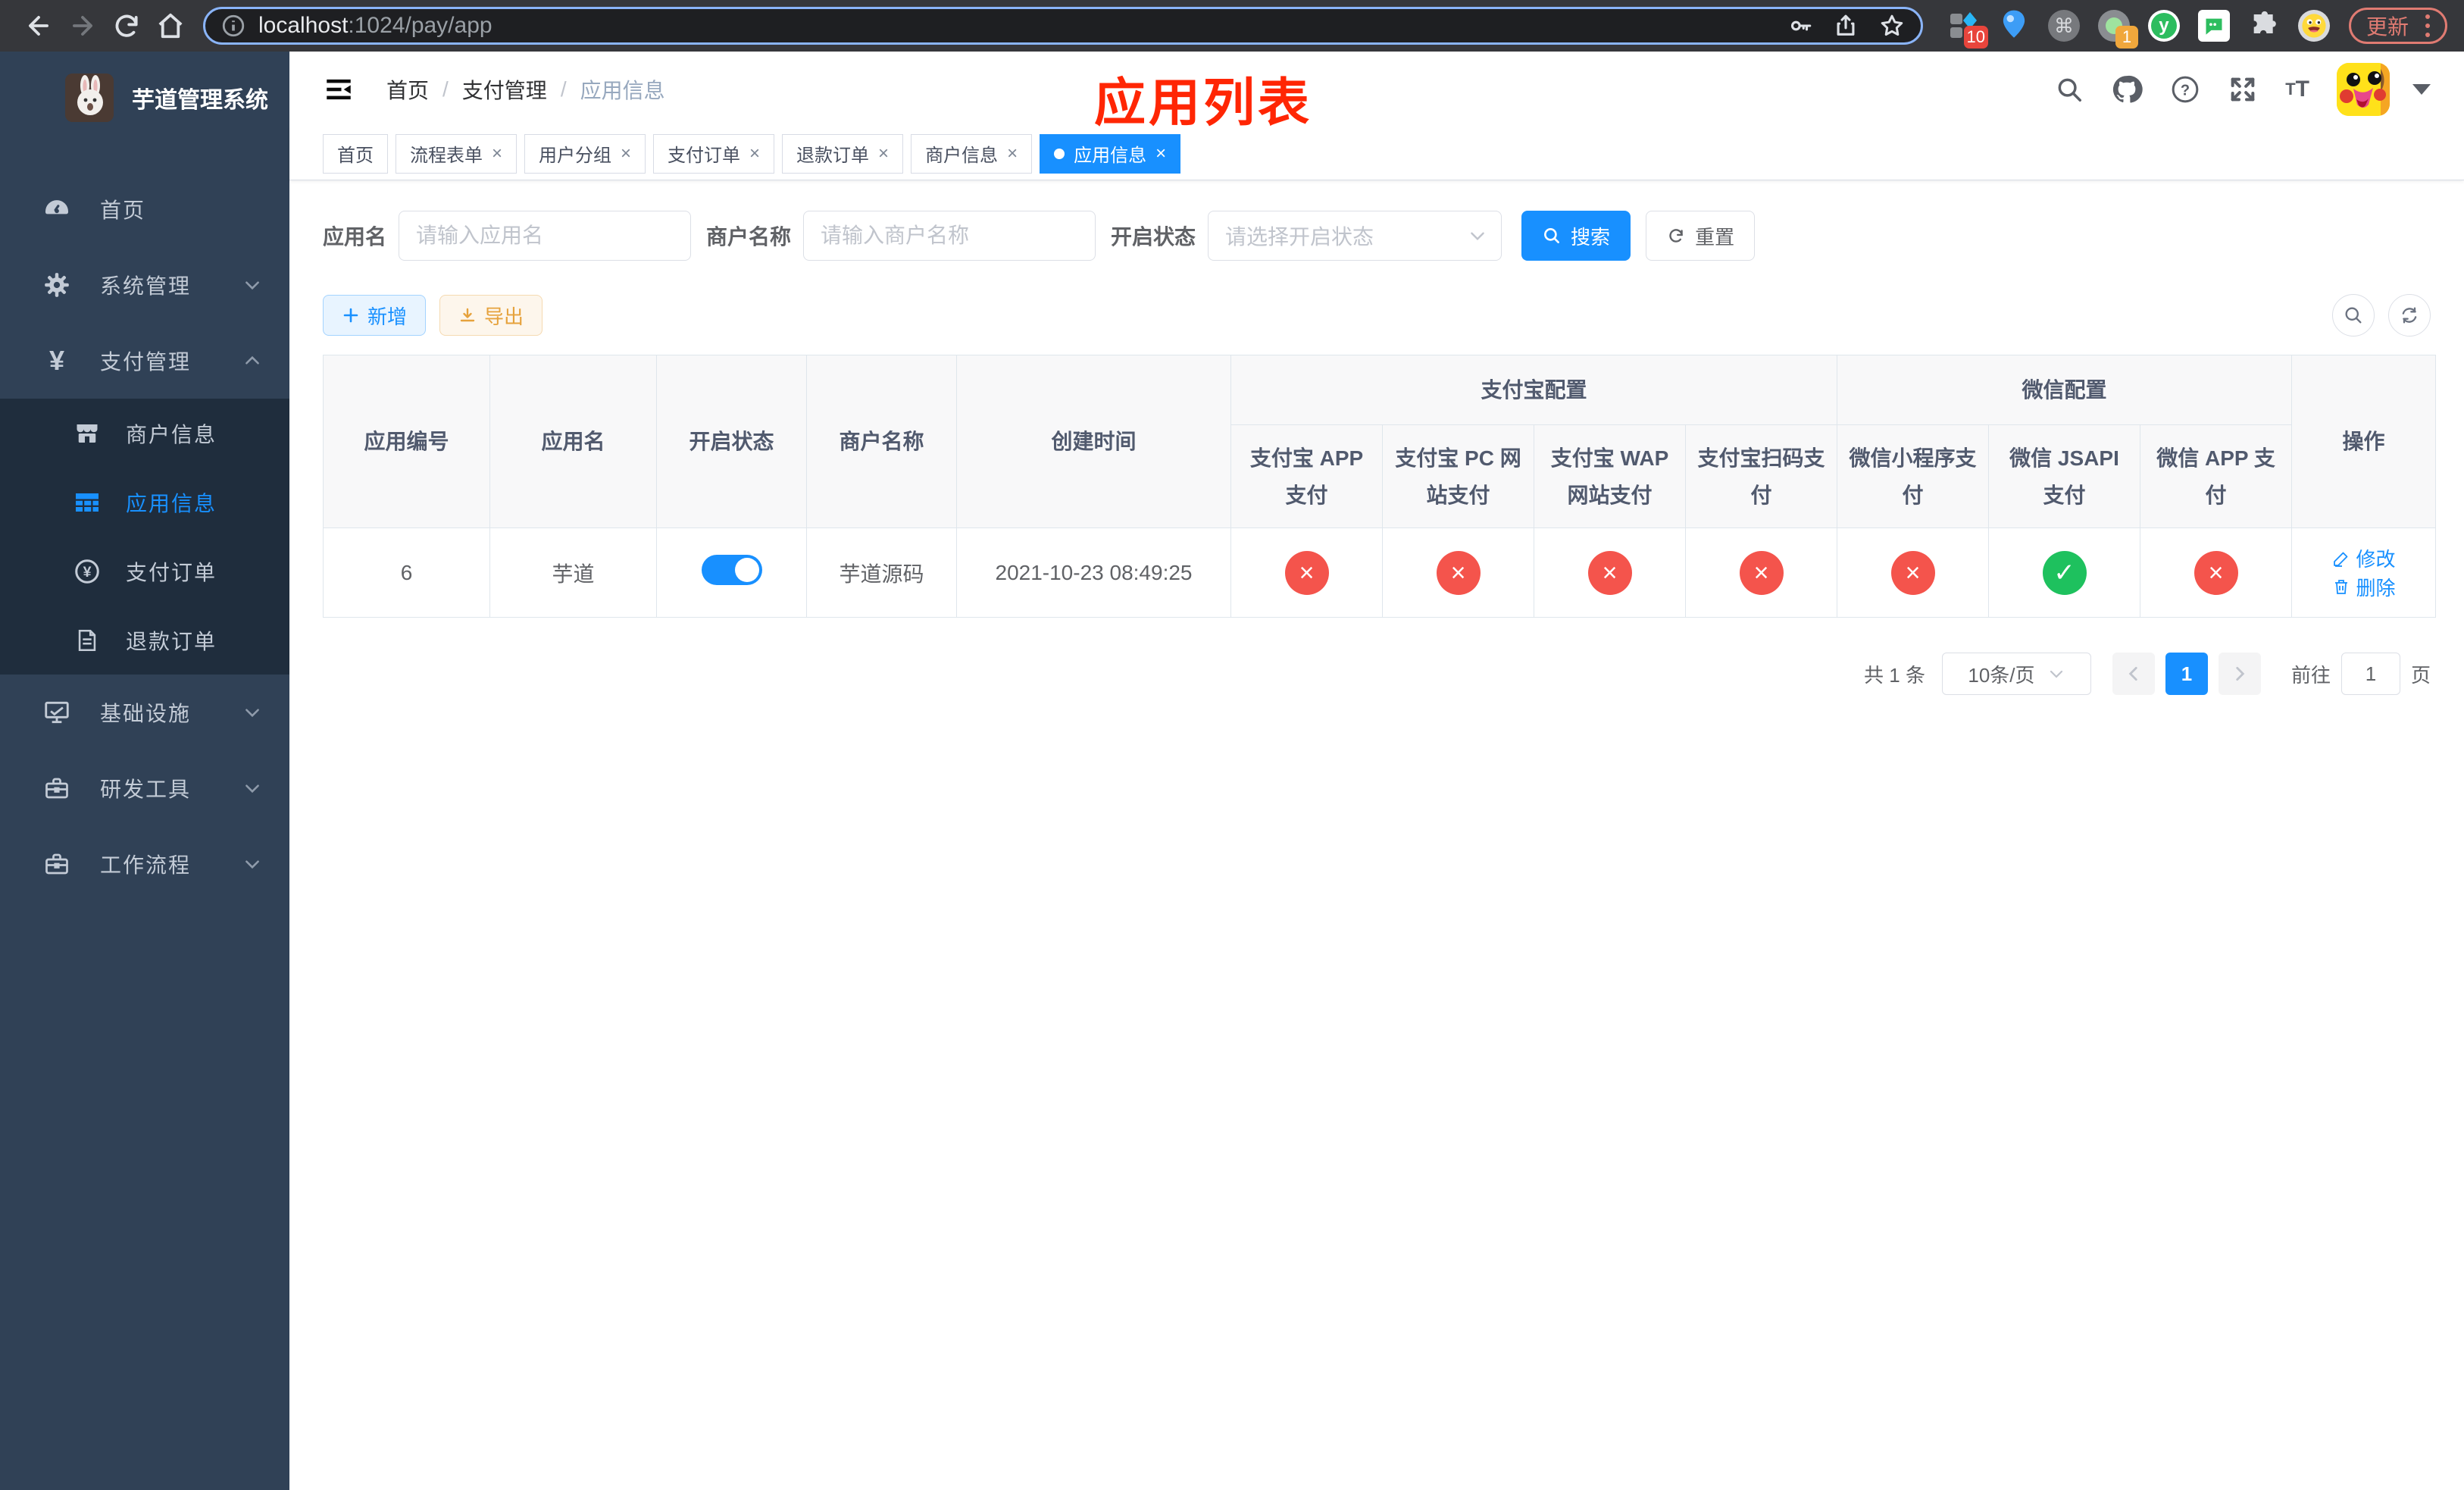 The height and width of the screenshot is (1490, 2464). Describe the element at coordinates (2214, 26) in the screenshot. I see `extension-chat-icon` at that location.